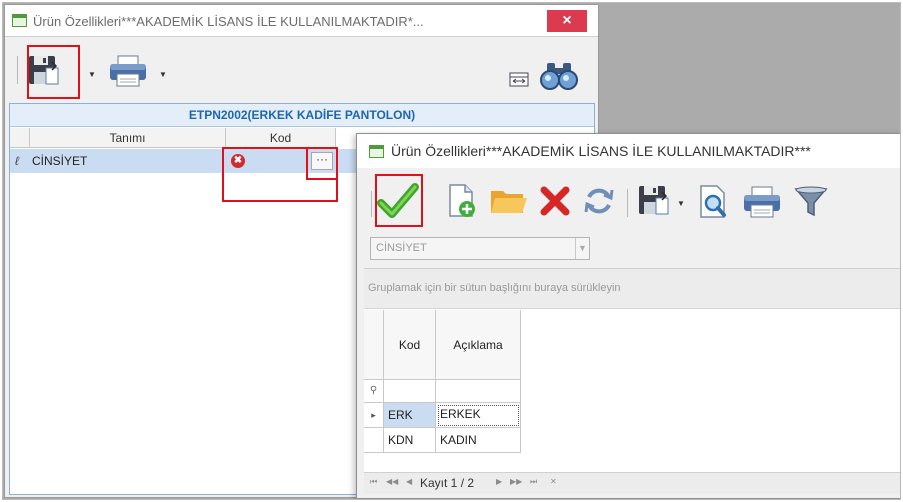  What do you see at coordinates (533, 482) in the screenshot?
I see `last-record-icon: ⏭` at bounding box center [533, 482].